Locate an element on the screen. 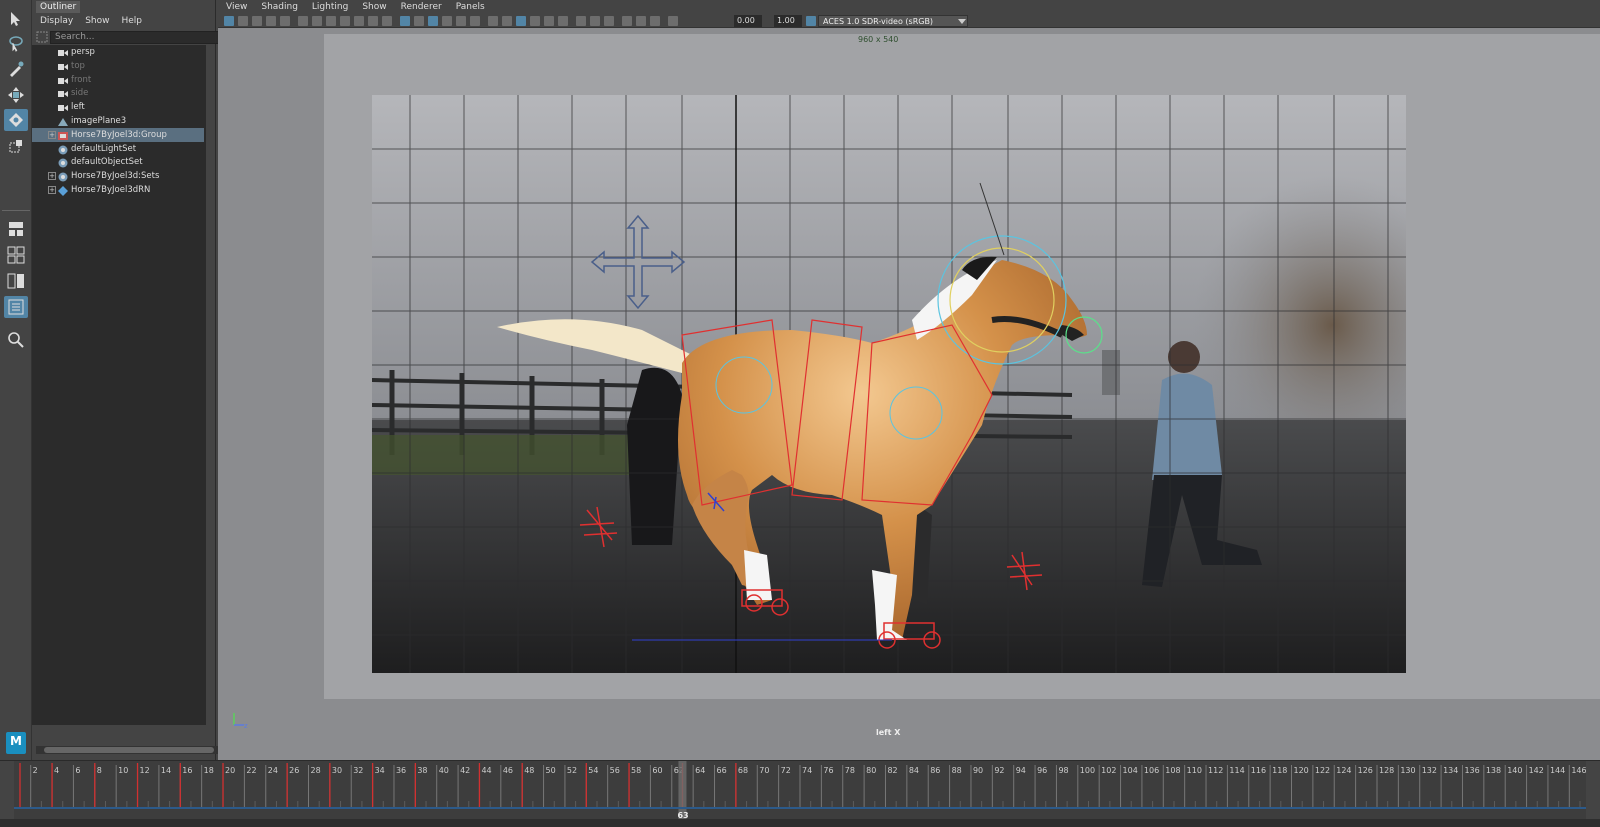 The image size is (1600, 827). outliner-tab: Outliner is located at coordinates (58, 7).